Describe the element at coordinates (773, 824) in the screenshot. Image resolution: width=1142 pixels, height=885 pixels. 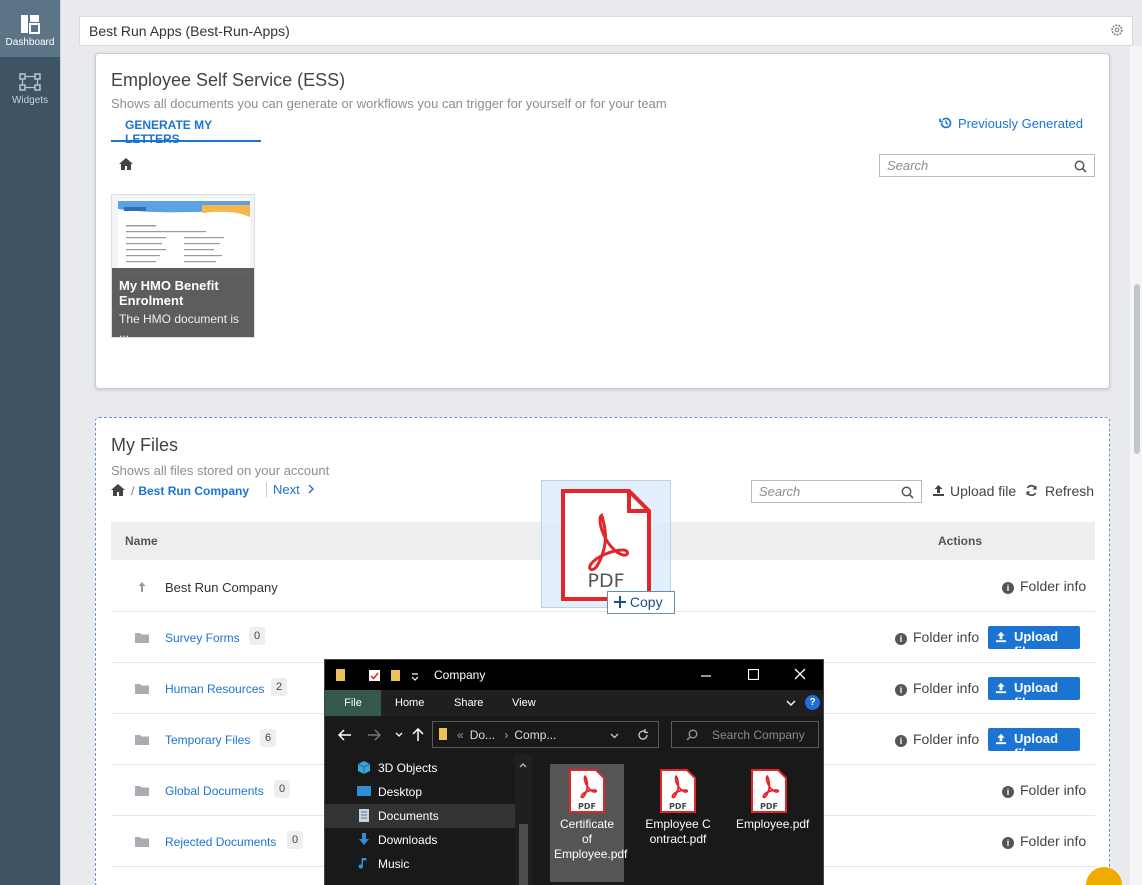
I see `file-name: Employee.pdf` at that location.